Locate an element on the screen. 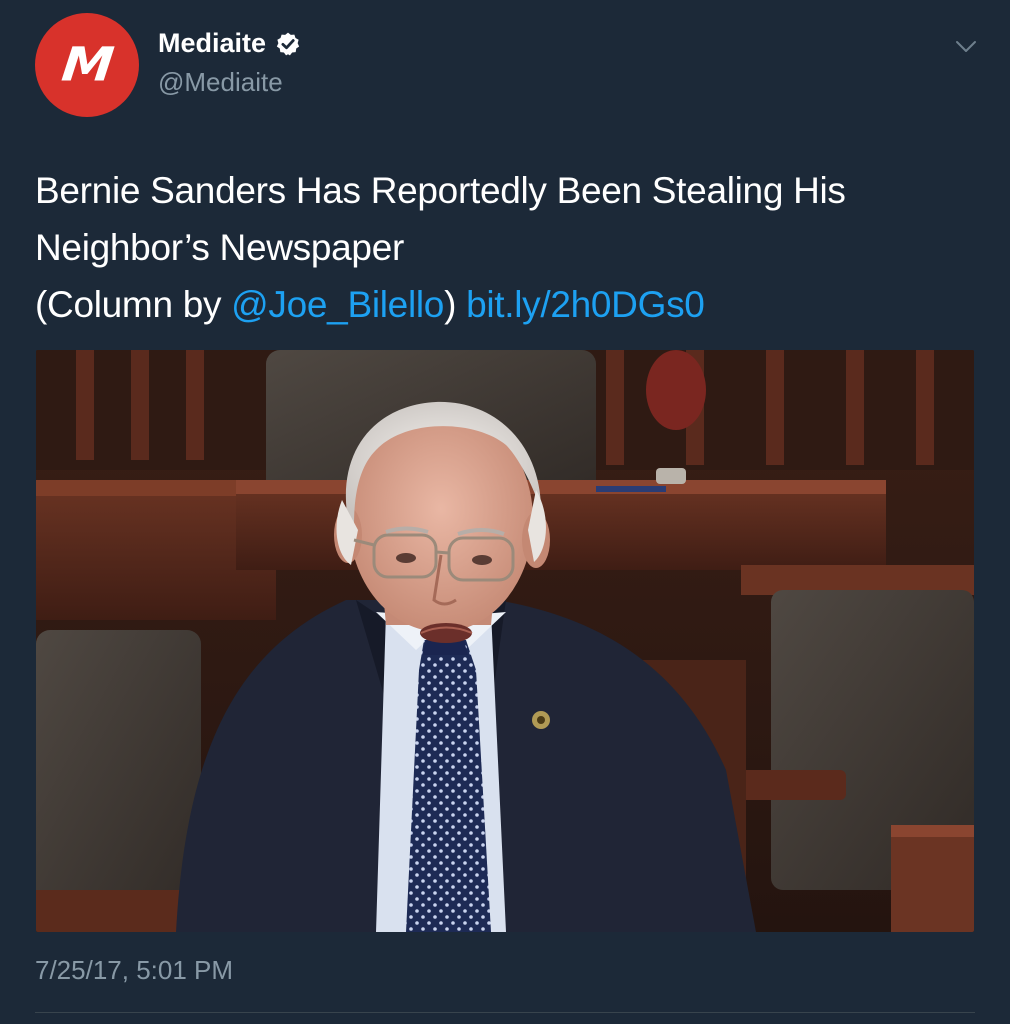  tweet-text-segment: ) is located at coordinates (455, 304).